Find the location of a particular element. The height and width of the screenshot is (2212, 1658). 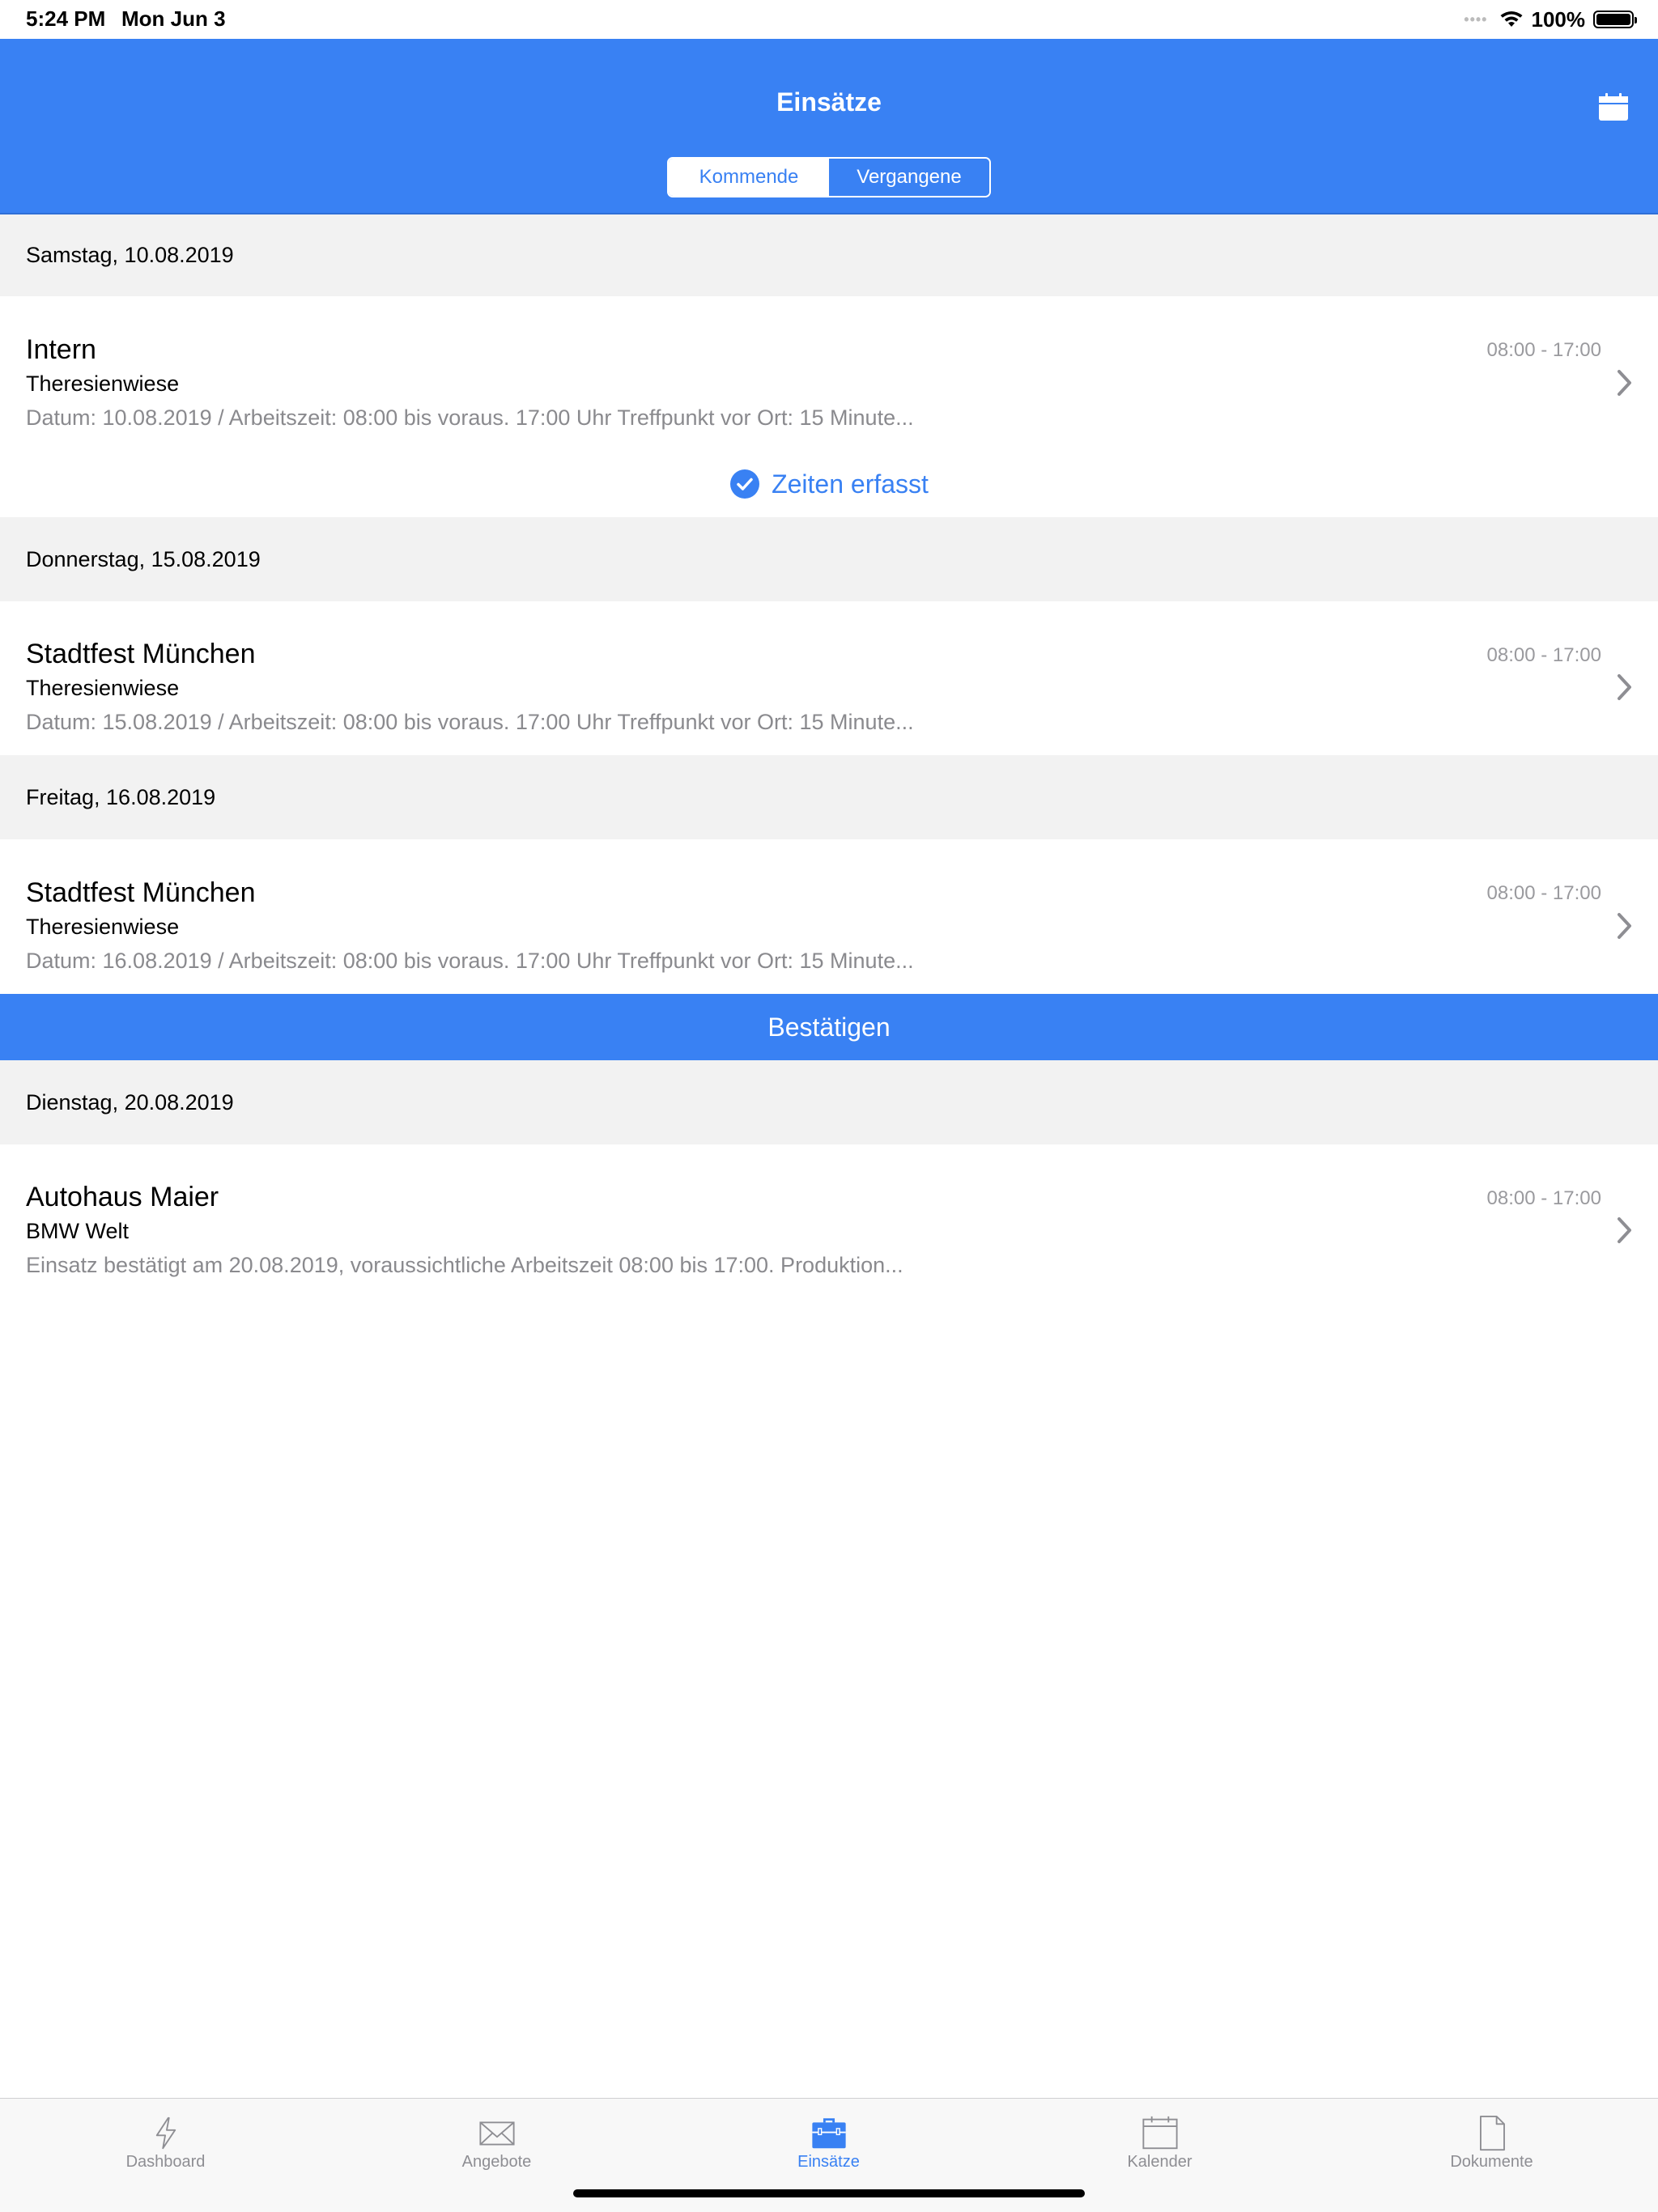

tab-angebote: Angebote is located at coordinates (496, 2135).